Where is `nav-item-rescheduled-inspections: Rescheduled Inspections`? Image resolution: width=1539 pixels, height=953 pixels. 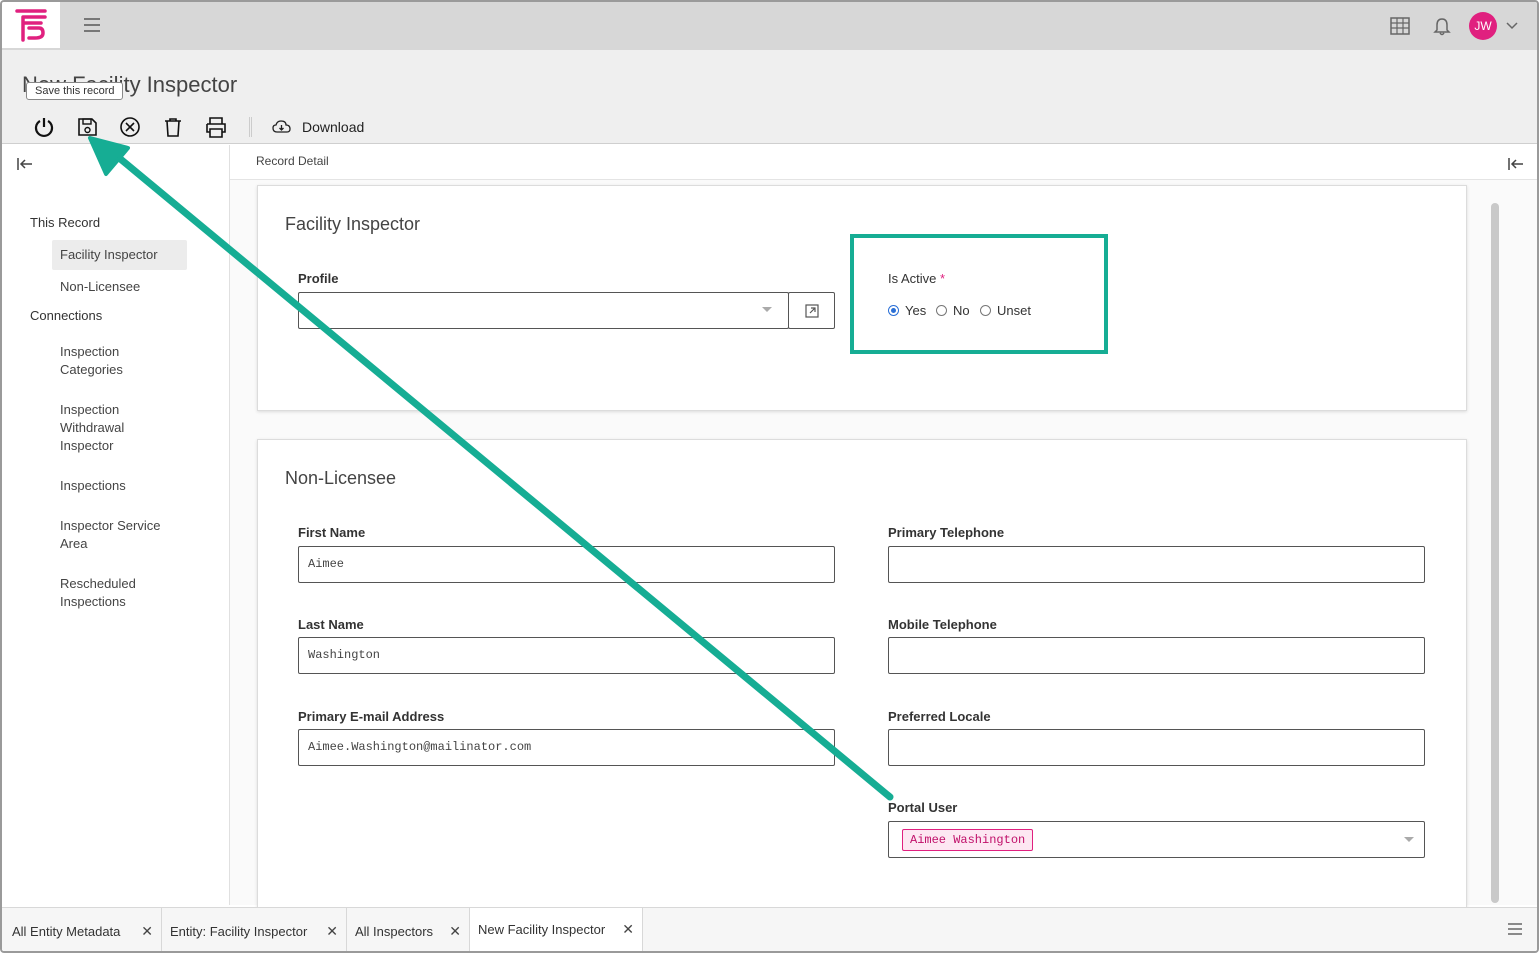
nav-item-rescheduled-inspections: Rescheduled Inspections is located at coordinates (107, 593).